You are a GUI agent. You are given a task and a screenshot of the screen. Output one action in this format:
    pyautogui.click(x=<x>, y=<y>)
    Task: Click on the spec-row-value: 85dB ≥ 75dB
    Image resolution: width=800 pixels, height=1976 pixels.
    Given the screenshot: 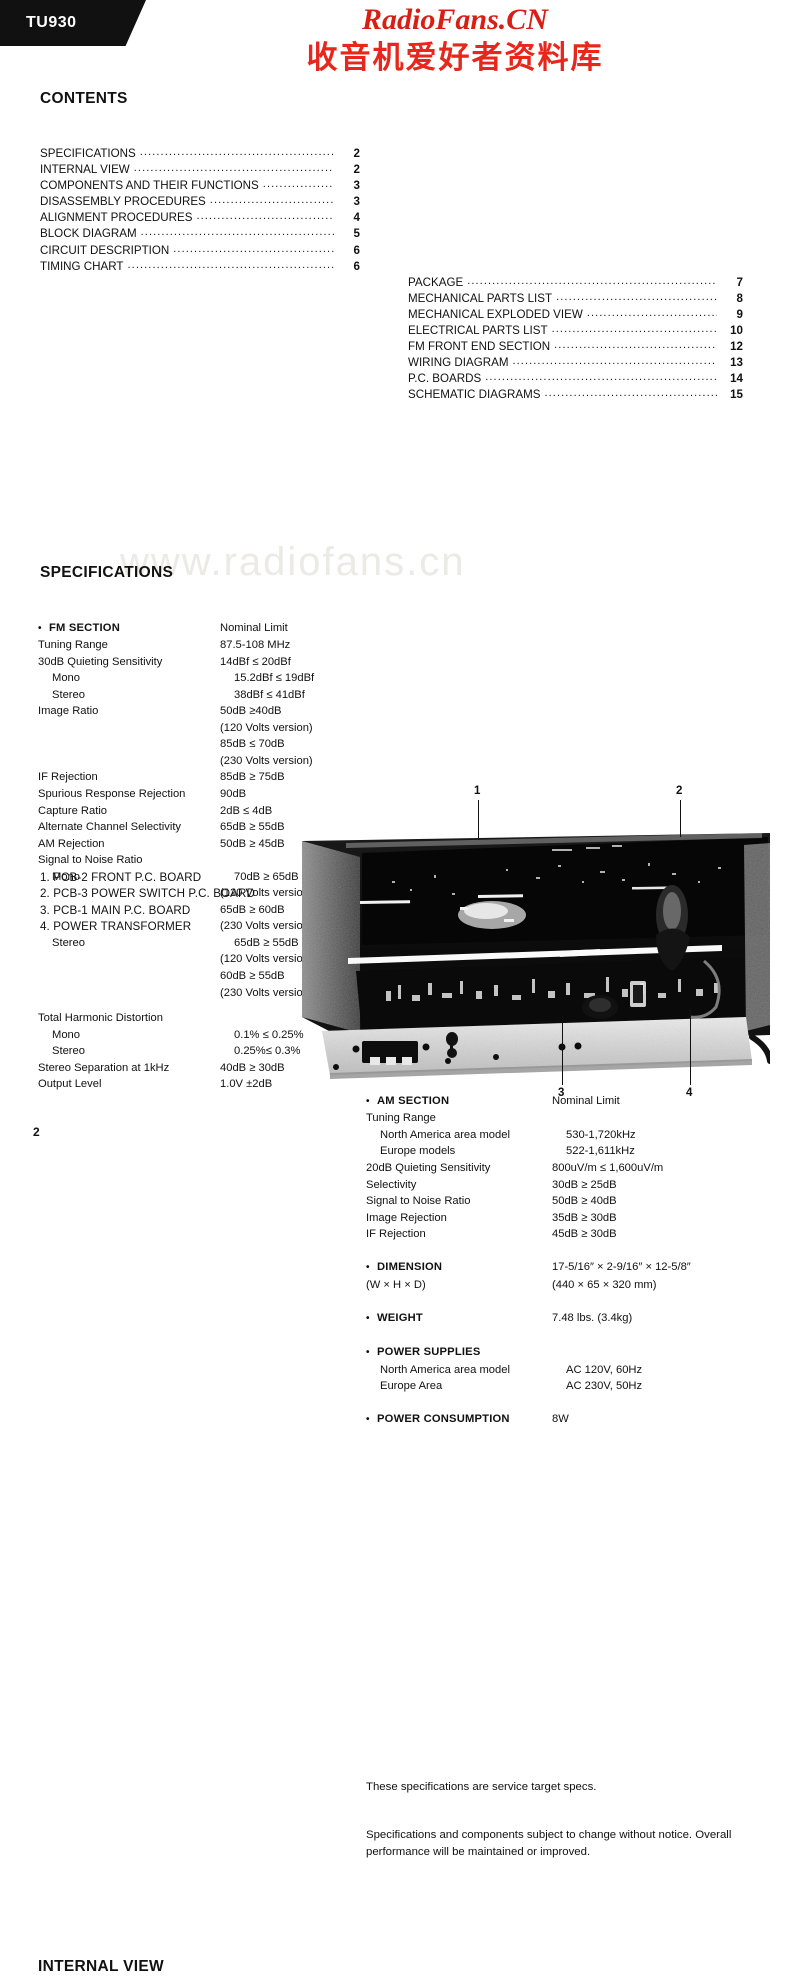 What is the action you would take?
    pyautogui.click(x=252, y=777)
    